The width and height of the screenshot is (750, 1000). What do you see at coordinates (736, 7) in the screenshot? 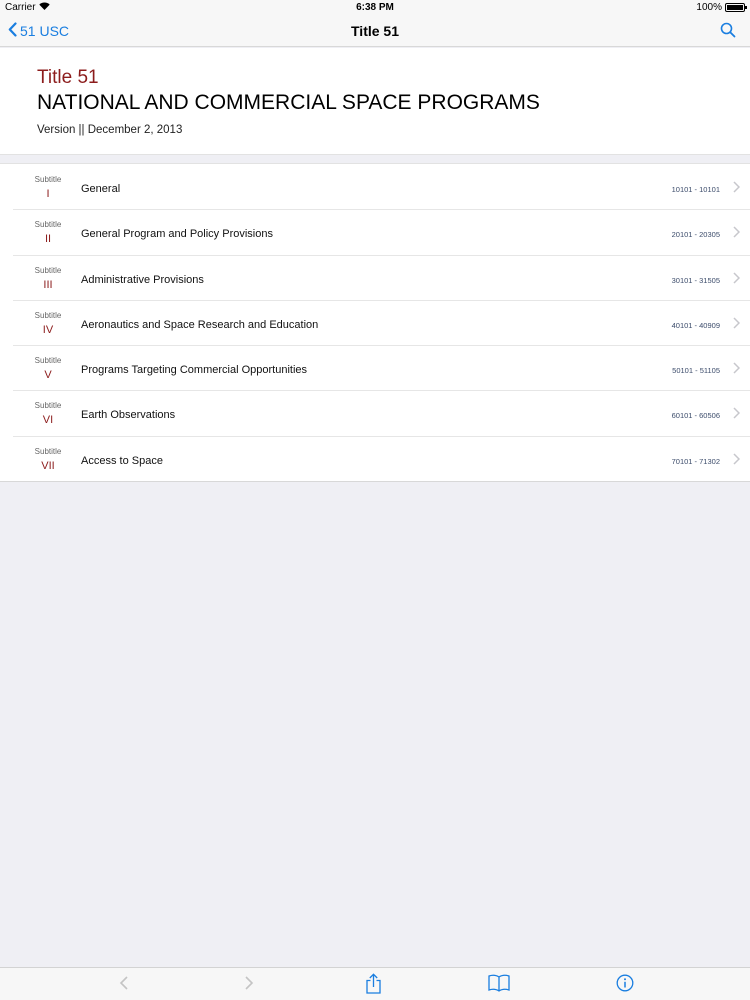
I see `battery-icon` at bounding box center [736, 7].